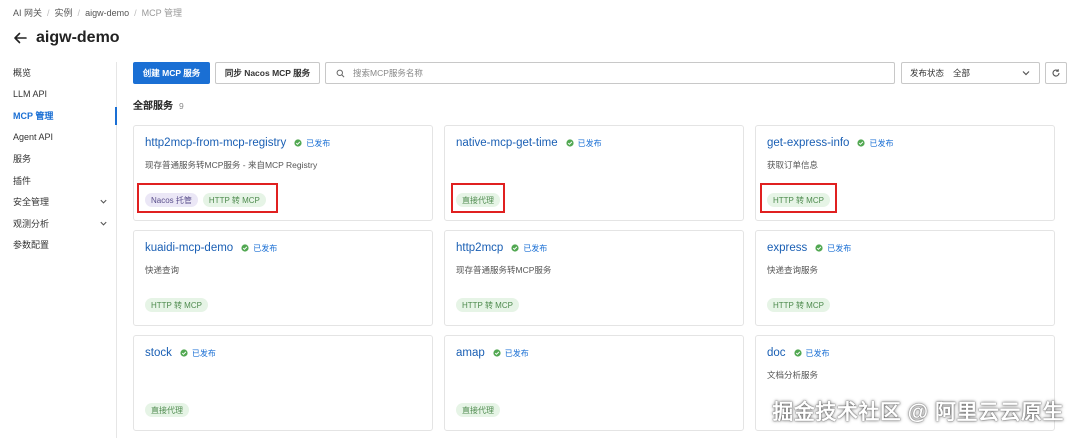 The height and width of the screenshot is (438, 1080). What do you see at coordinates (594, 278) in the screenshot?
I see `service-card: http2mcp 已发布现存普通服务转MCP服务 HTTP 转 MCP` at bounding box center [594, 278].